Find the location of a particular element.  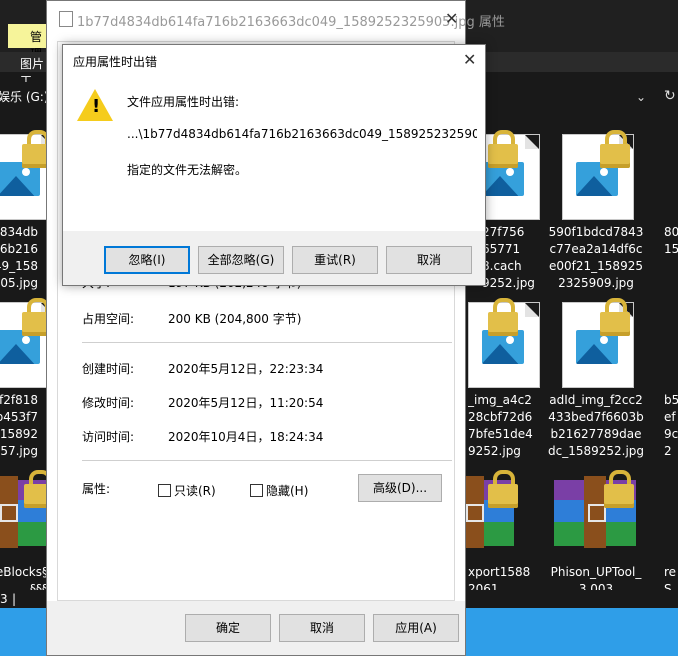

modified-value: 2020年5月12日，11:20:54 is located at coordinates (246, 403).